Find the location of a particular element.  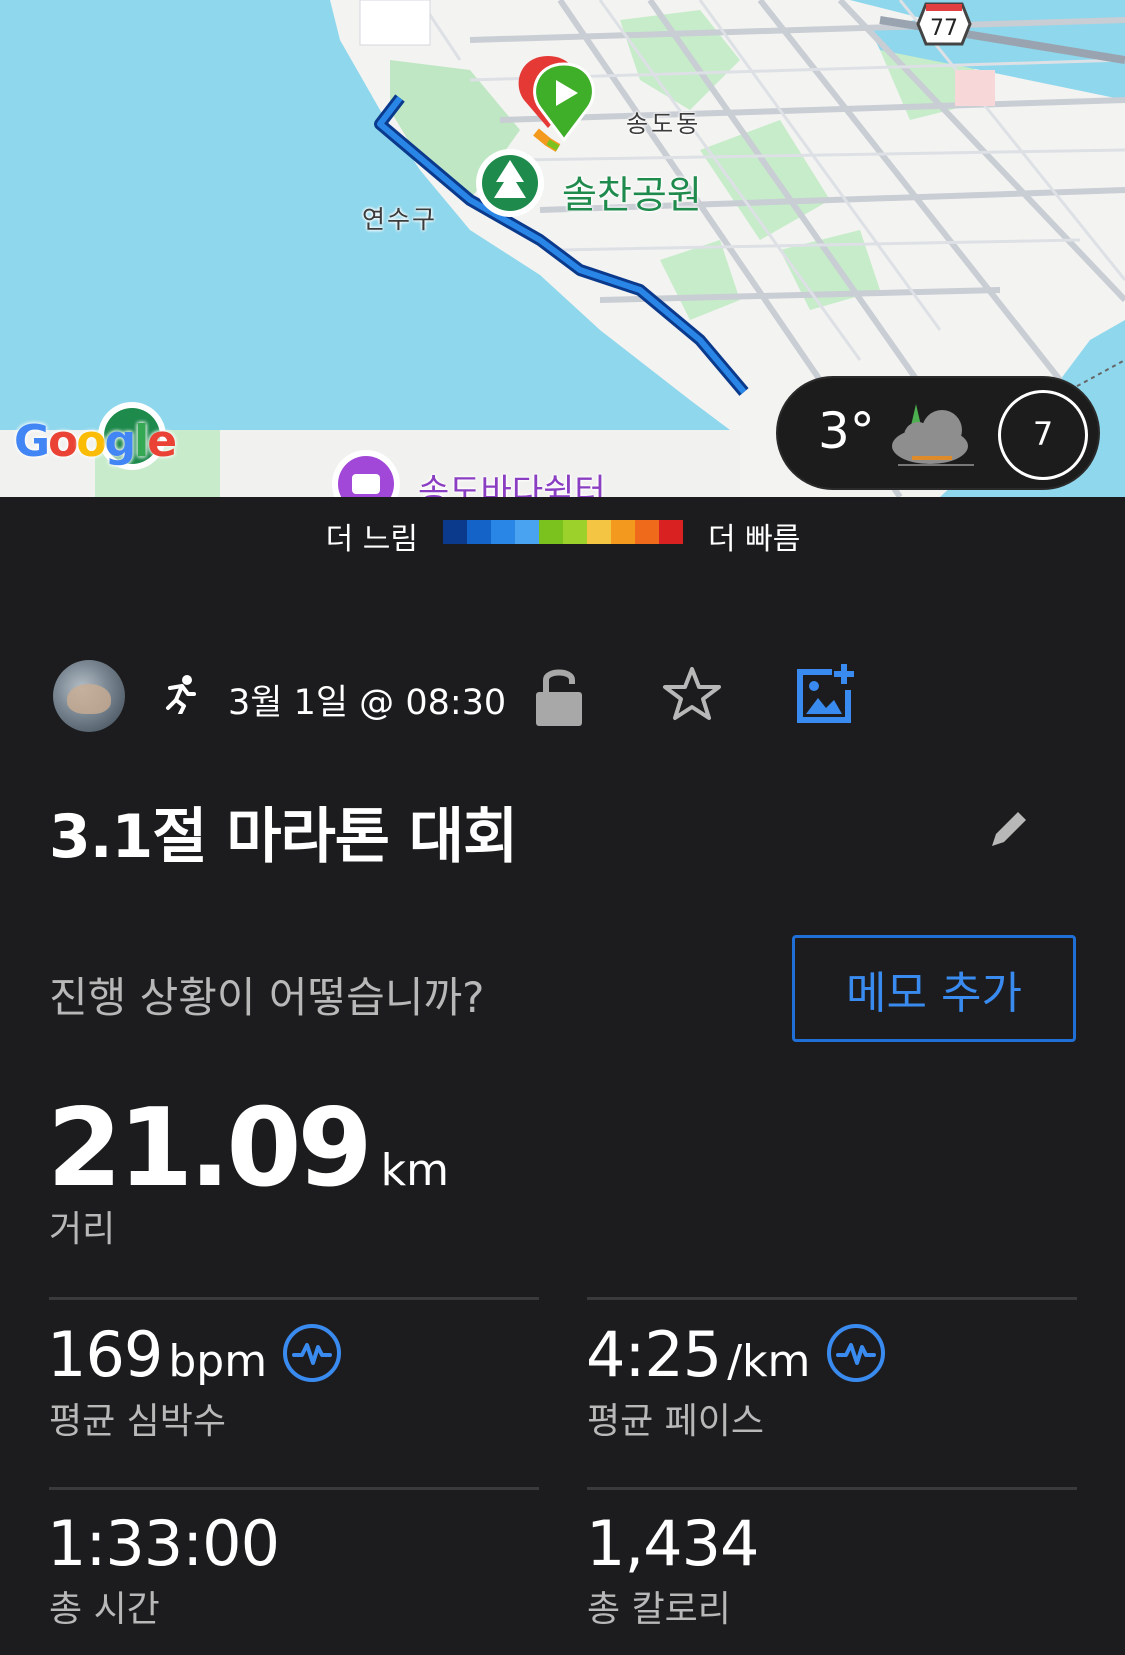

activity-date: 3월 1일 @ 08:30 is located at coordinates (367, 703).